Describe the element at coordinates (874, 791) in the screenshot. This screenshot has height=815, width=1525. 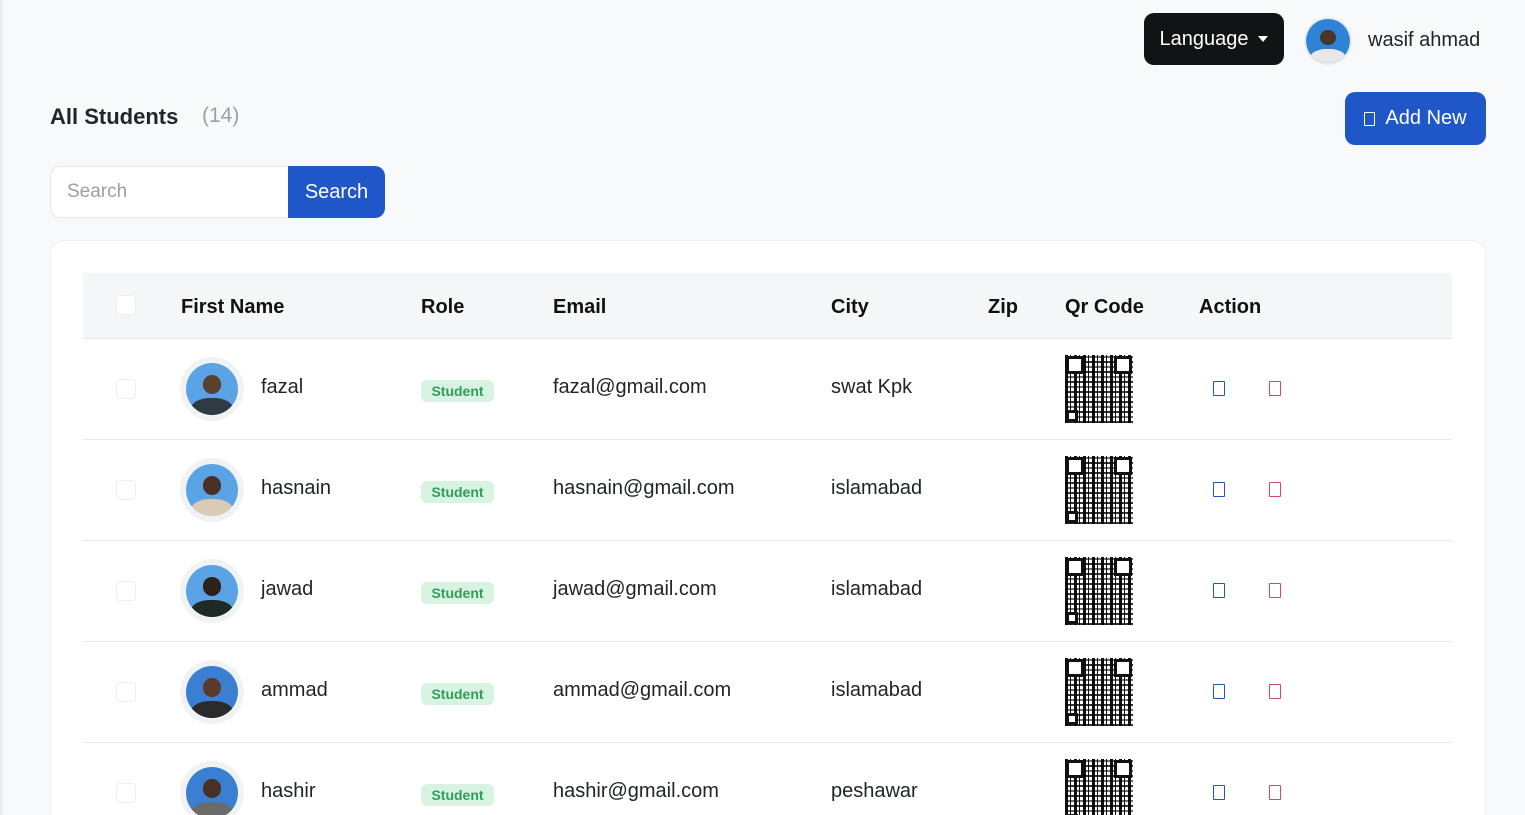
I see `city-cell: peshawar` at that location.